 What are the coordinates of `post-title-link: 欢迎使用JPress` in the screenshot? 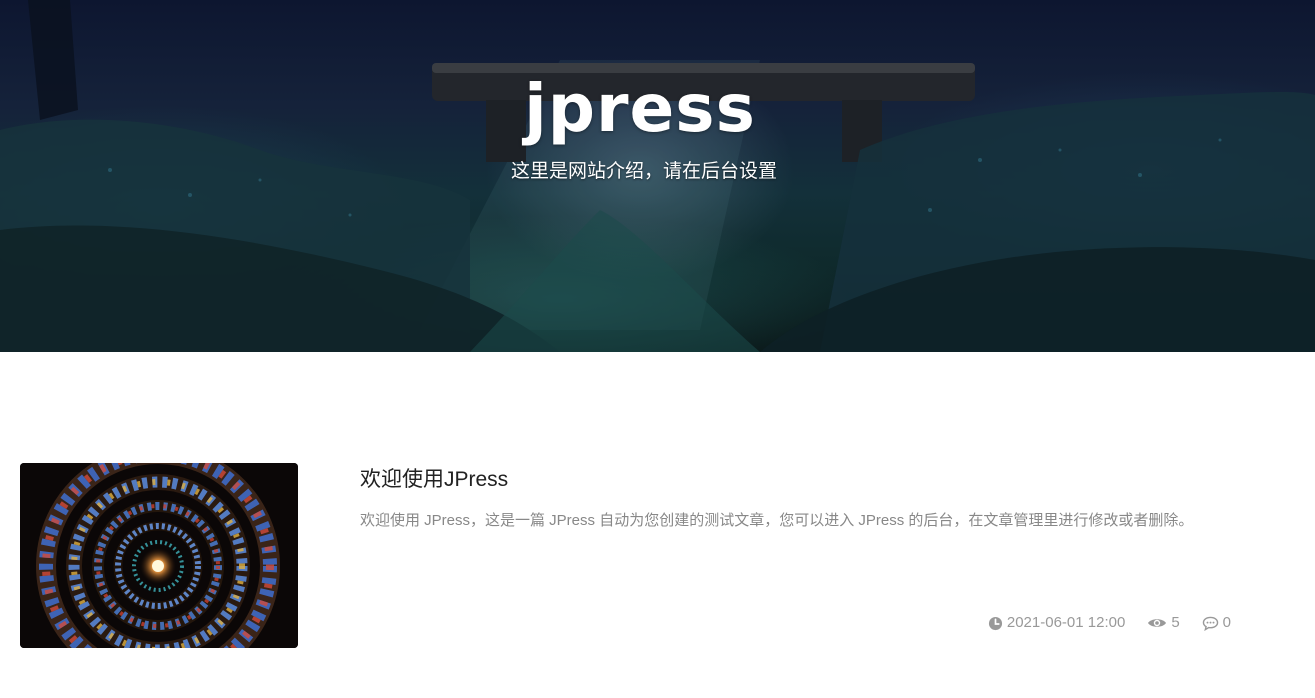 It's located at (434, 480).